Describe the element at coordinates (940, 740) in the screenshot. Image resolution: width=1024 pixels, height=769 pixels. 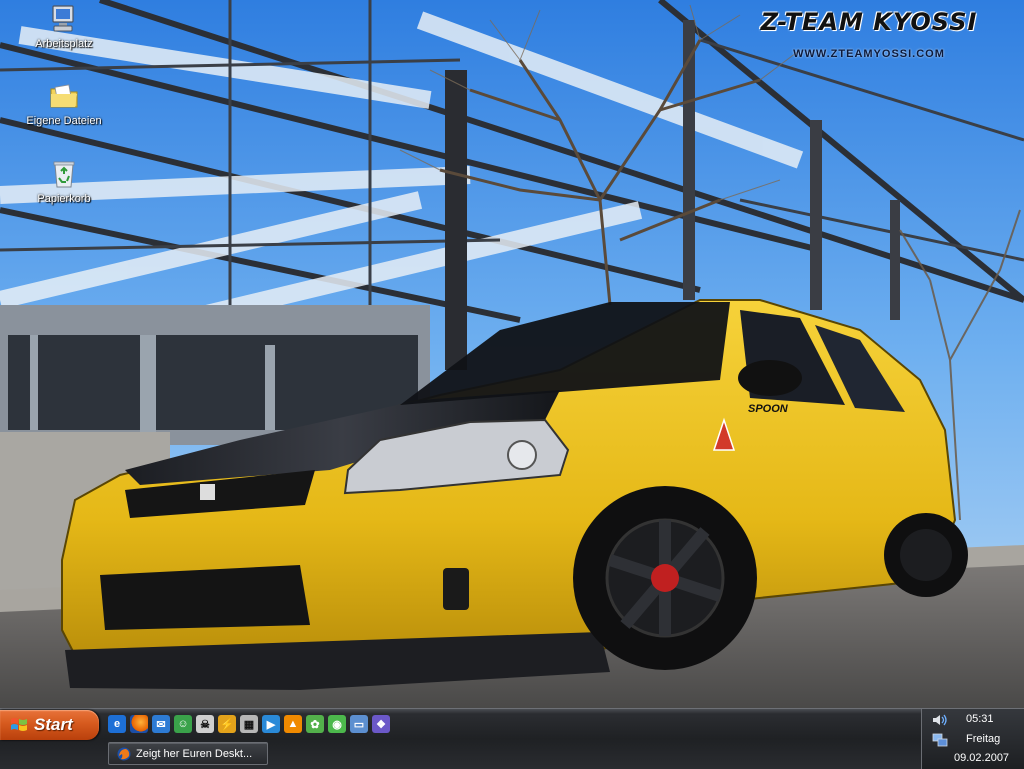
I see `network-icon` at that location.